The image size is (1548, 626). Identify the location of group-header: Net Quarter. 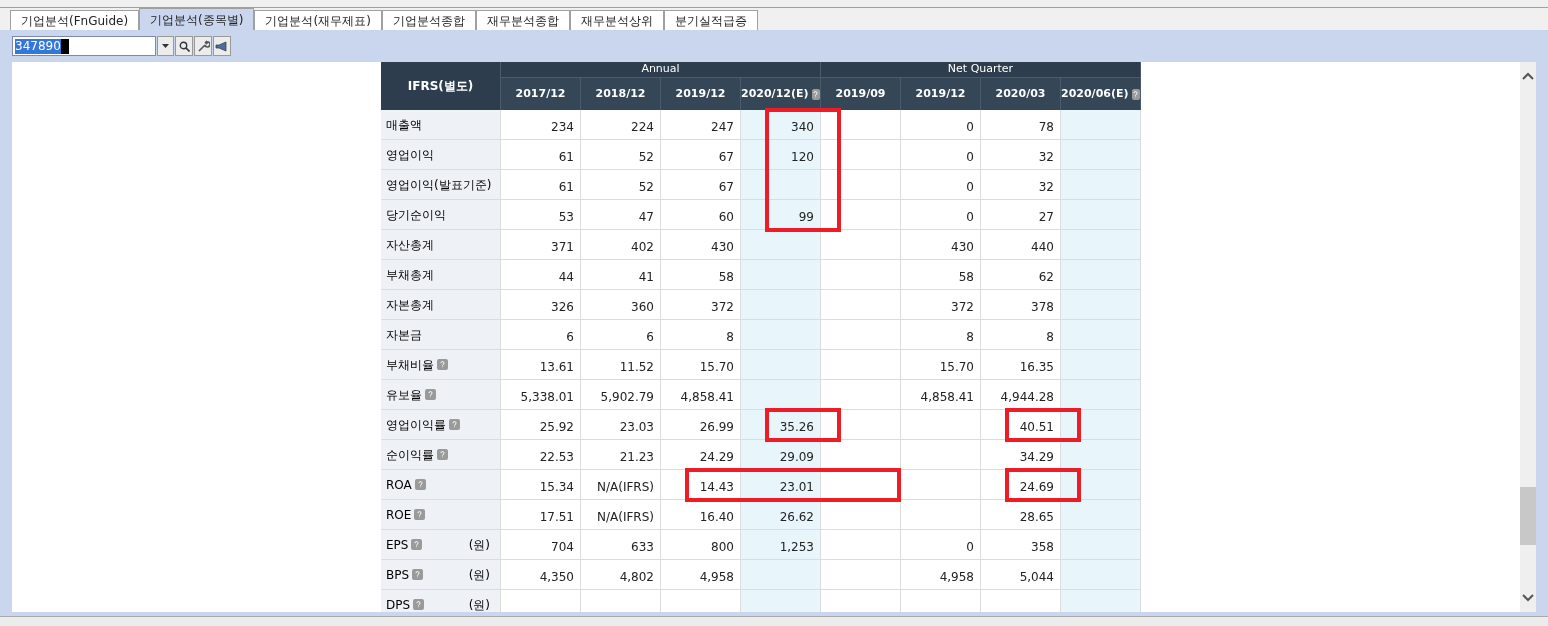
(981, 70).